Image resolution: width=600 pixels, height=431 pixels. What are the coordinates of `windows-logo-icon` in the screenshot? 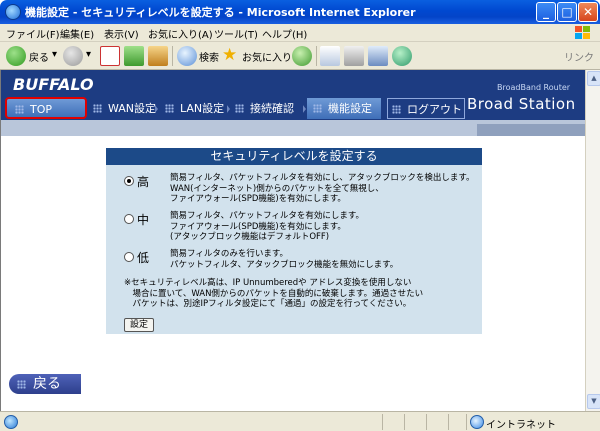 It's located at (582, 32).